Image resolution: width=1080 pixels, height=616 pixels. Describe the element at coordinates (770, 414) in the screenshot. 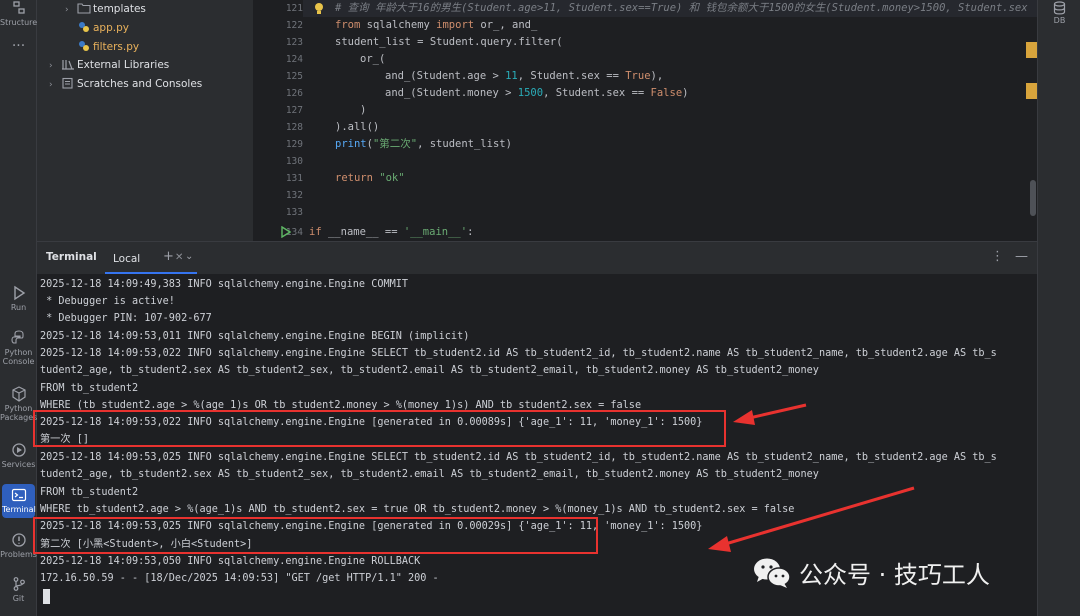

I see `arrow-first` at that location.